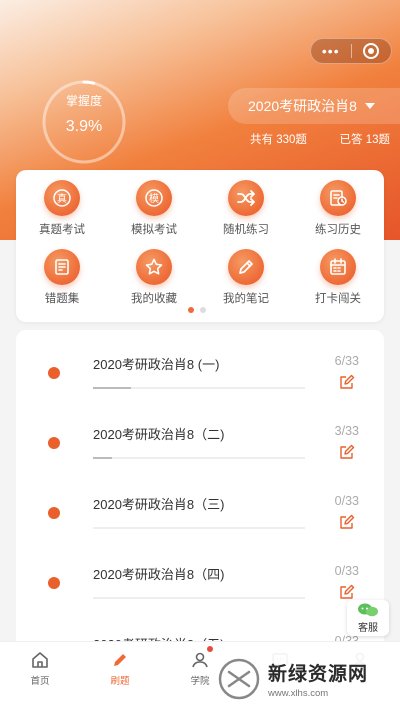  I want to click on more-icon: •••, so click(331, 51).